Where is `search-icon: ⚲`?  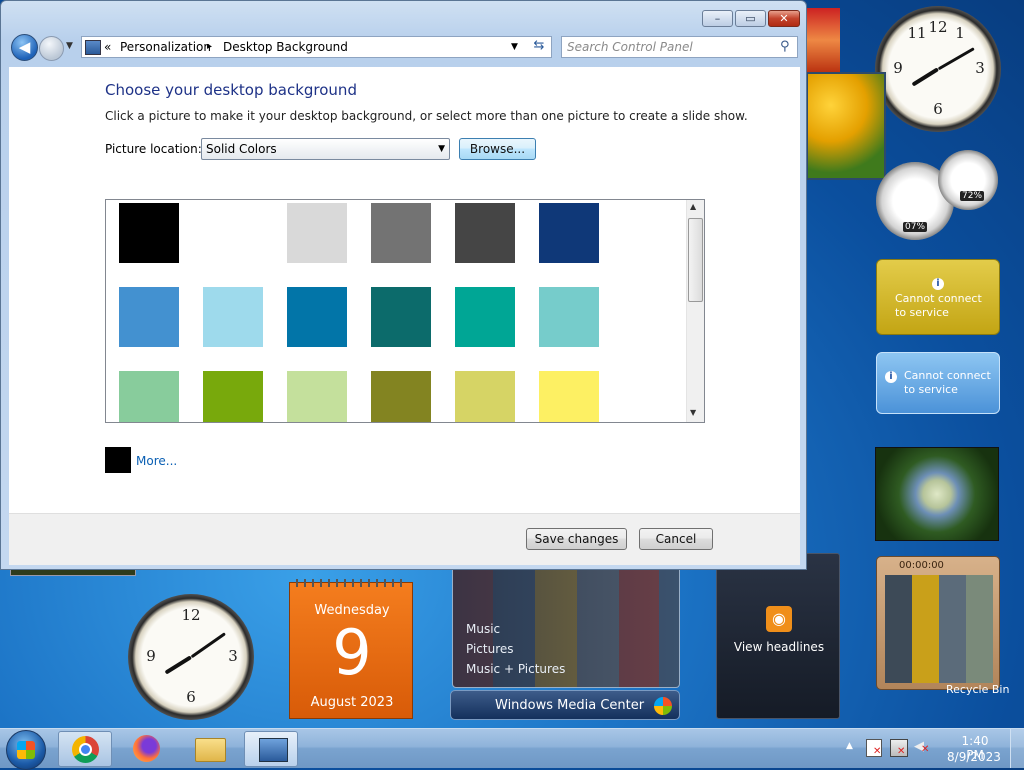 search-icon: ⚲ is located at coordinates (785, 46).